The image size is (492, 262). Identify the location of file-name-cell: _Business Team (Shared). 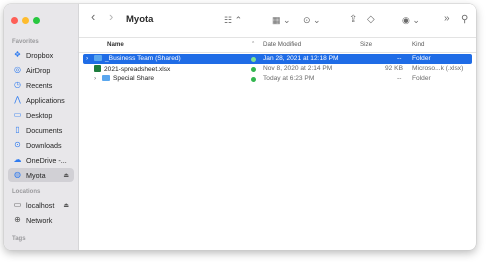
(137, 58).